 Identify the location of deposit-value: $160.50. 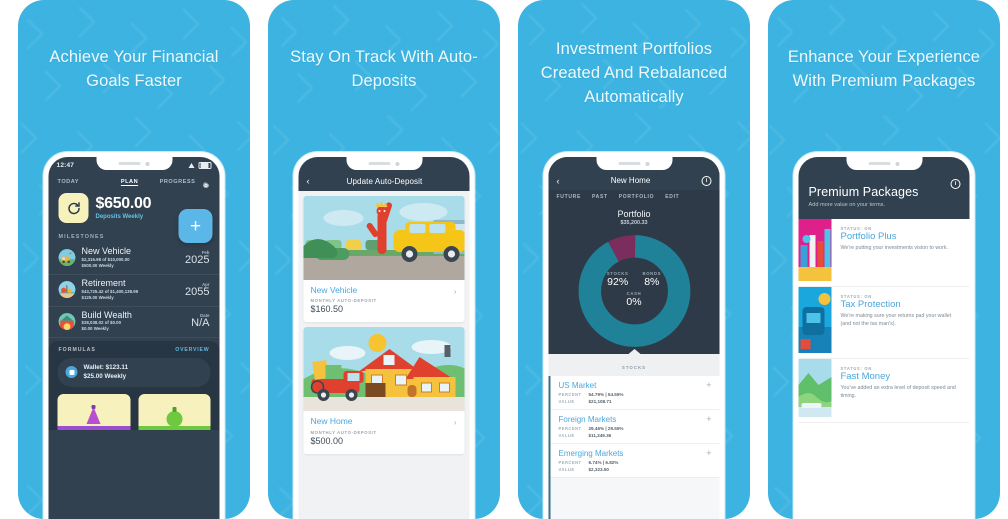
(327, 309).